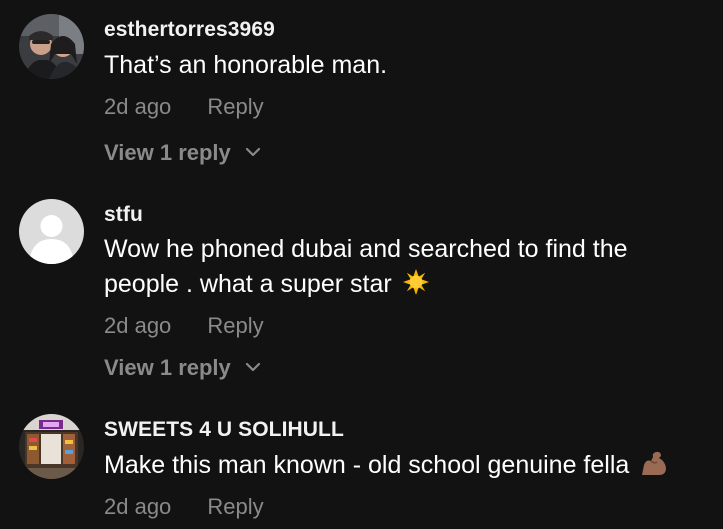  What do you see at coordinates (189, 30) in the screenshot?
I see `comment-username: esthertorres3969` at bounding box center [189, 30].